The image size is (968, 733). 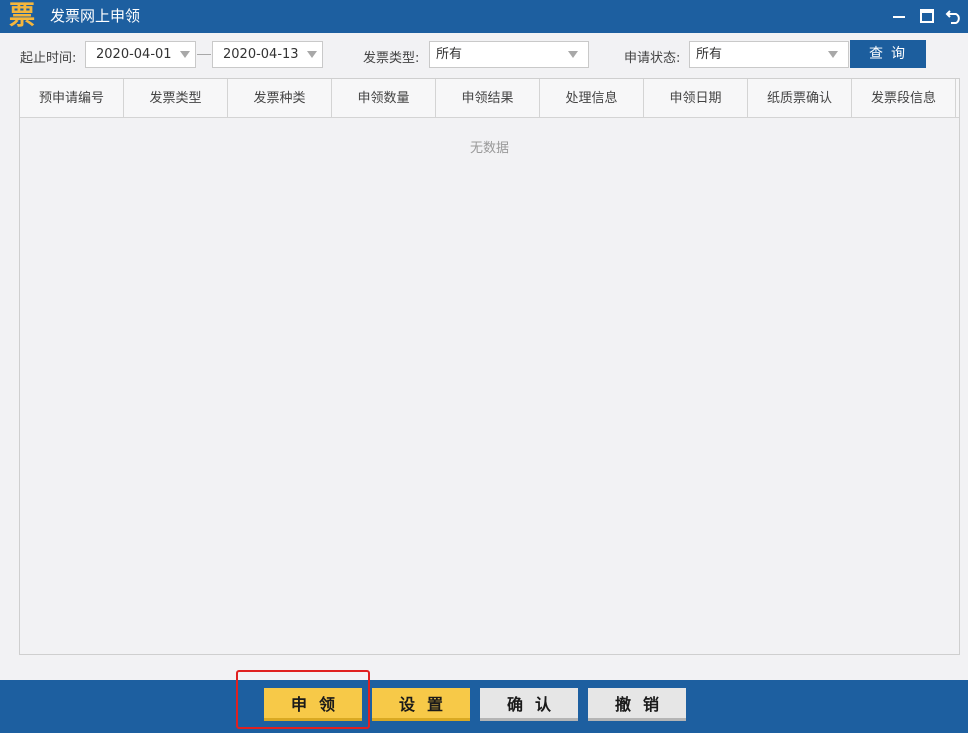 What do you see at coordinates (48, 58) in the screenshot?
I see `date-range-label: 起止时间:` at bounding box center [48, 58].